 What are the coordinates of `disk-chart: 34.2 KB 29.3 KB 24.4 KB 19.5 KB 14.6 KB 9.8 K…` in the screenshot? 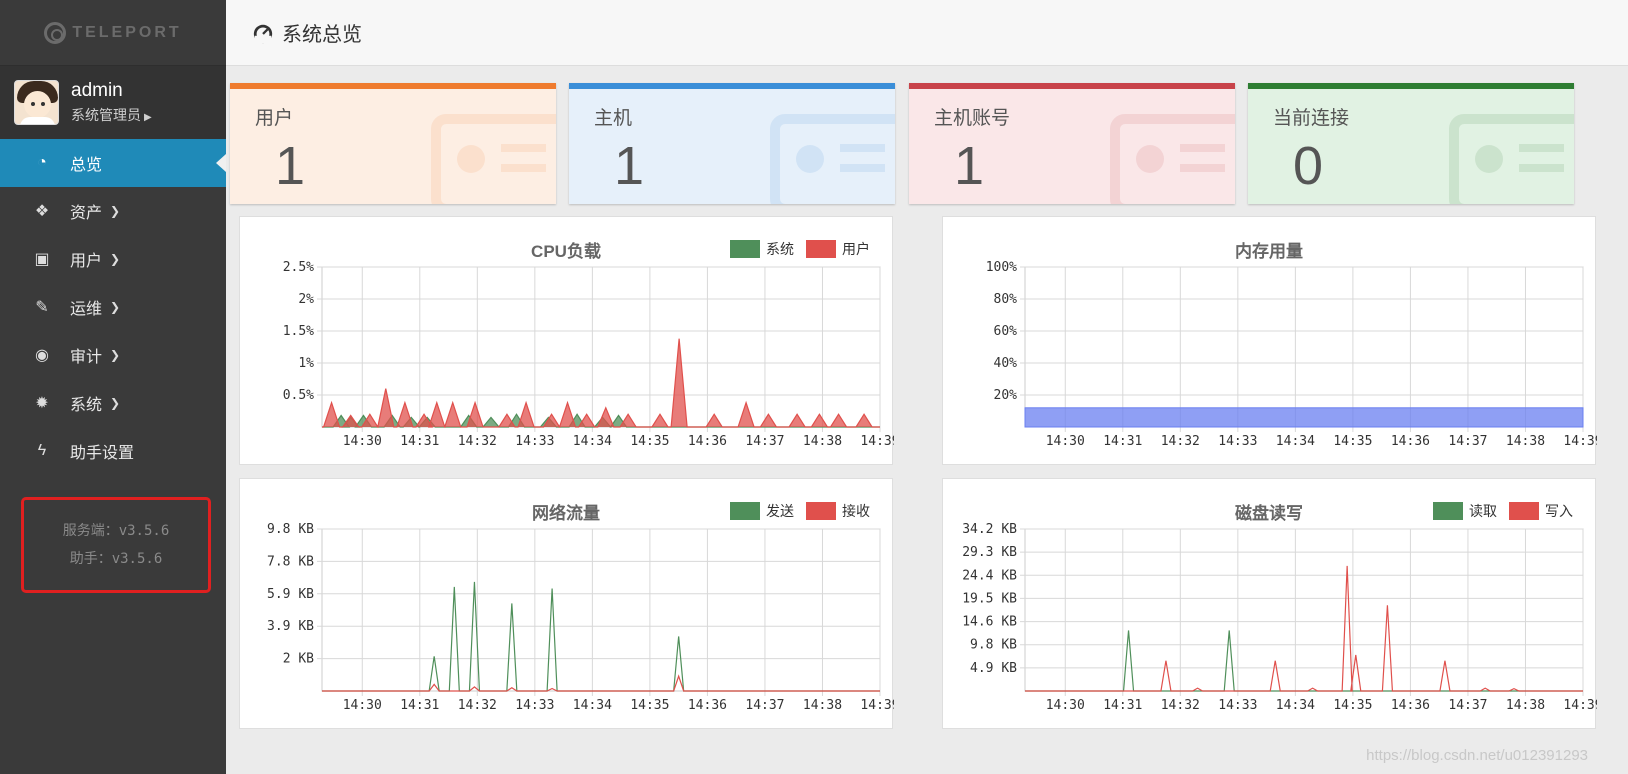 It's located at (1279, 617).